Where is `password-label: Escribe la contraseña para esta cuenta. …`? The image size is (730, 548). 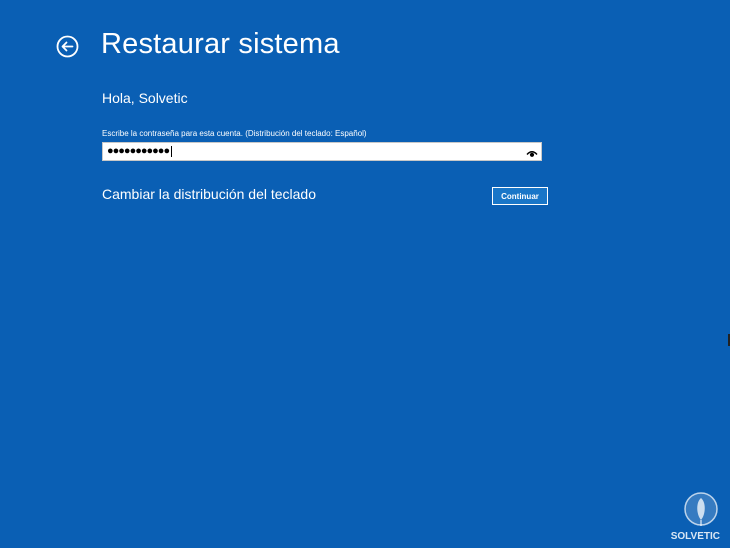 password-label: Escribe la contraseña para esta cuenta. … is located at coordinates (234, 133).